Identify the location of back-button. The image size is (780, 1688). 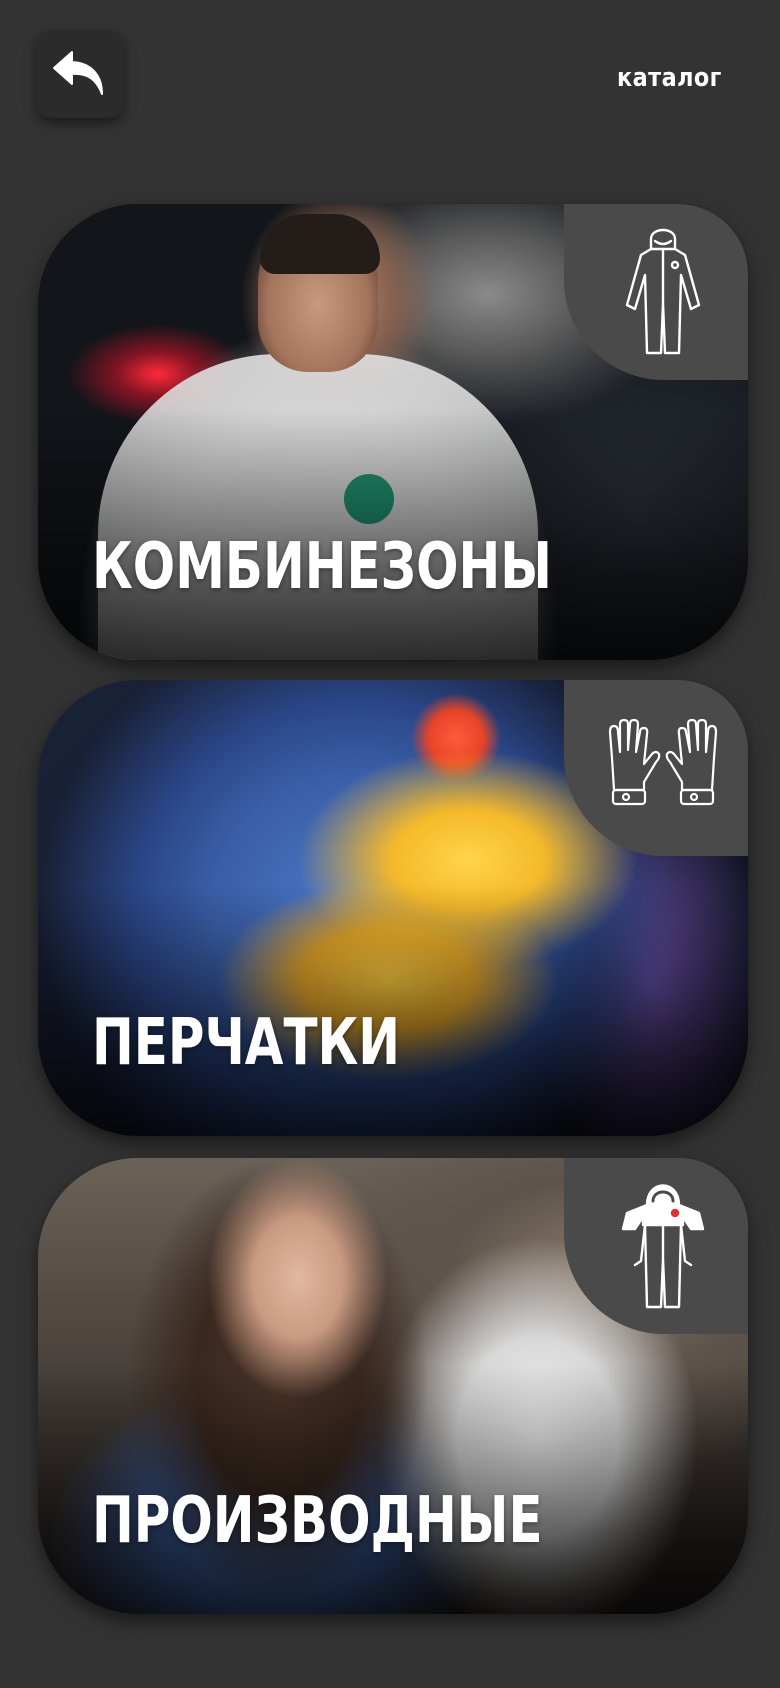
(80, 74).